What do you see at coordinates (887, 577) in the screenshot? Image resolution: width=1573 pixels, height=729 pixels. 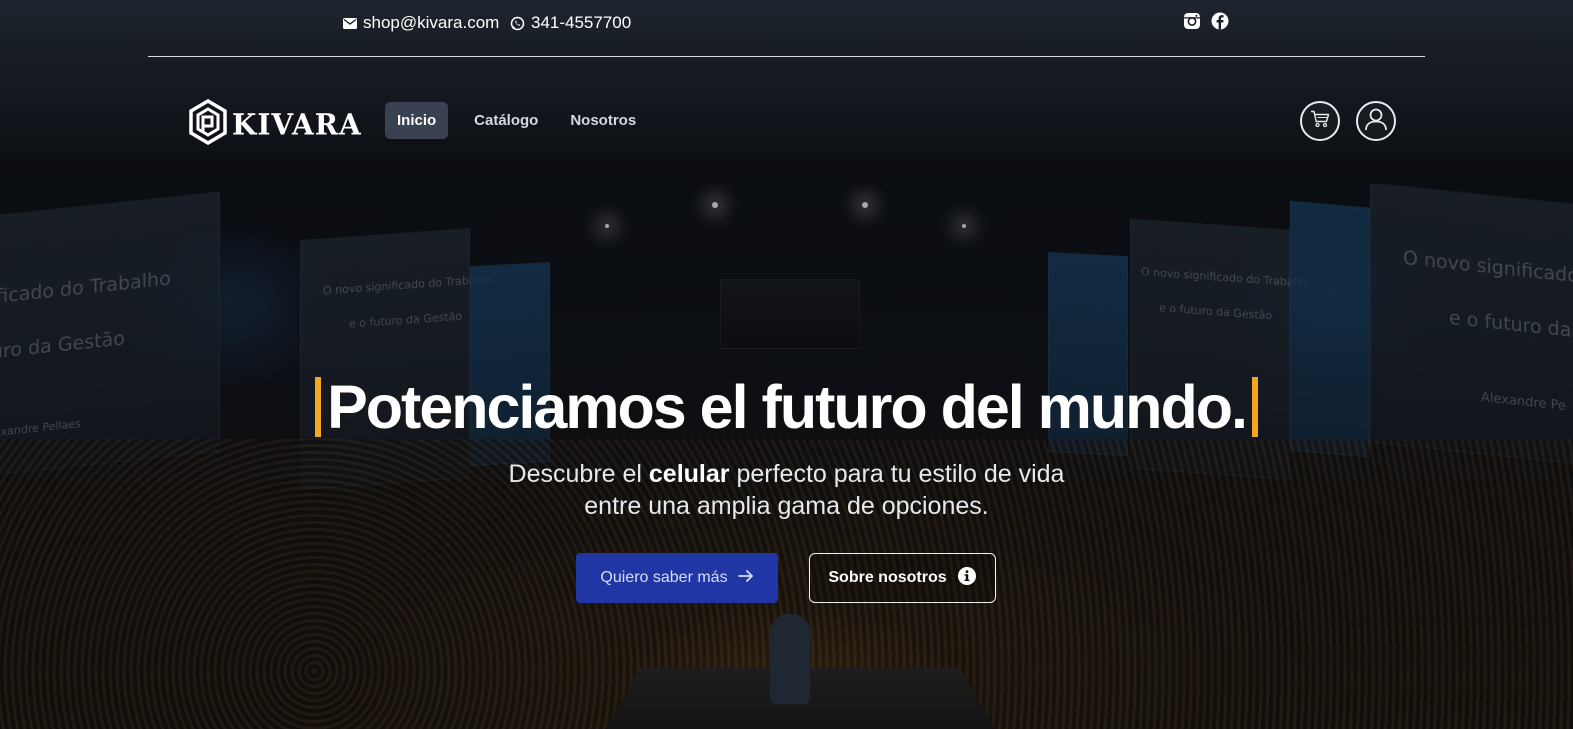 I see `about-us-label: Sobre nosotros` at bounding box center [887, 577].